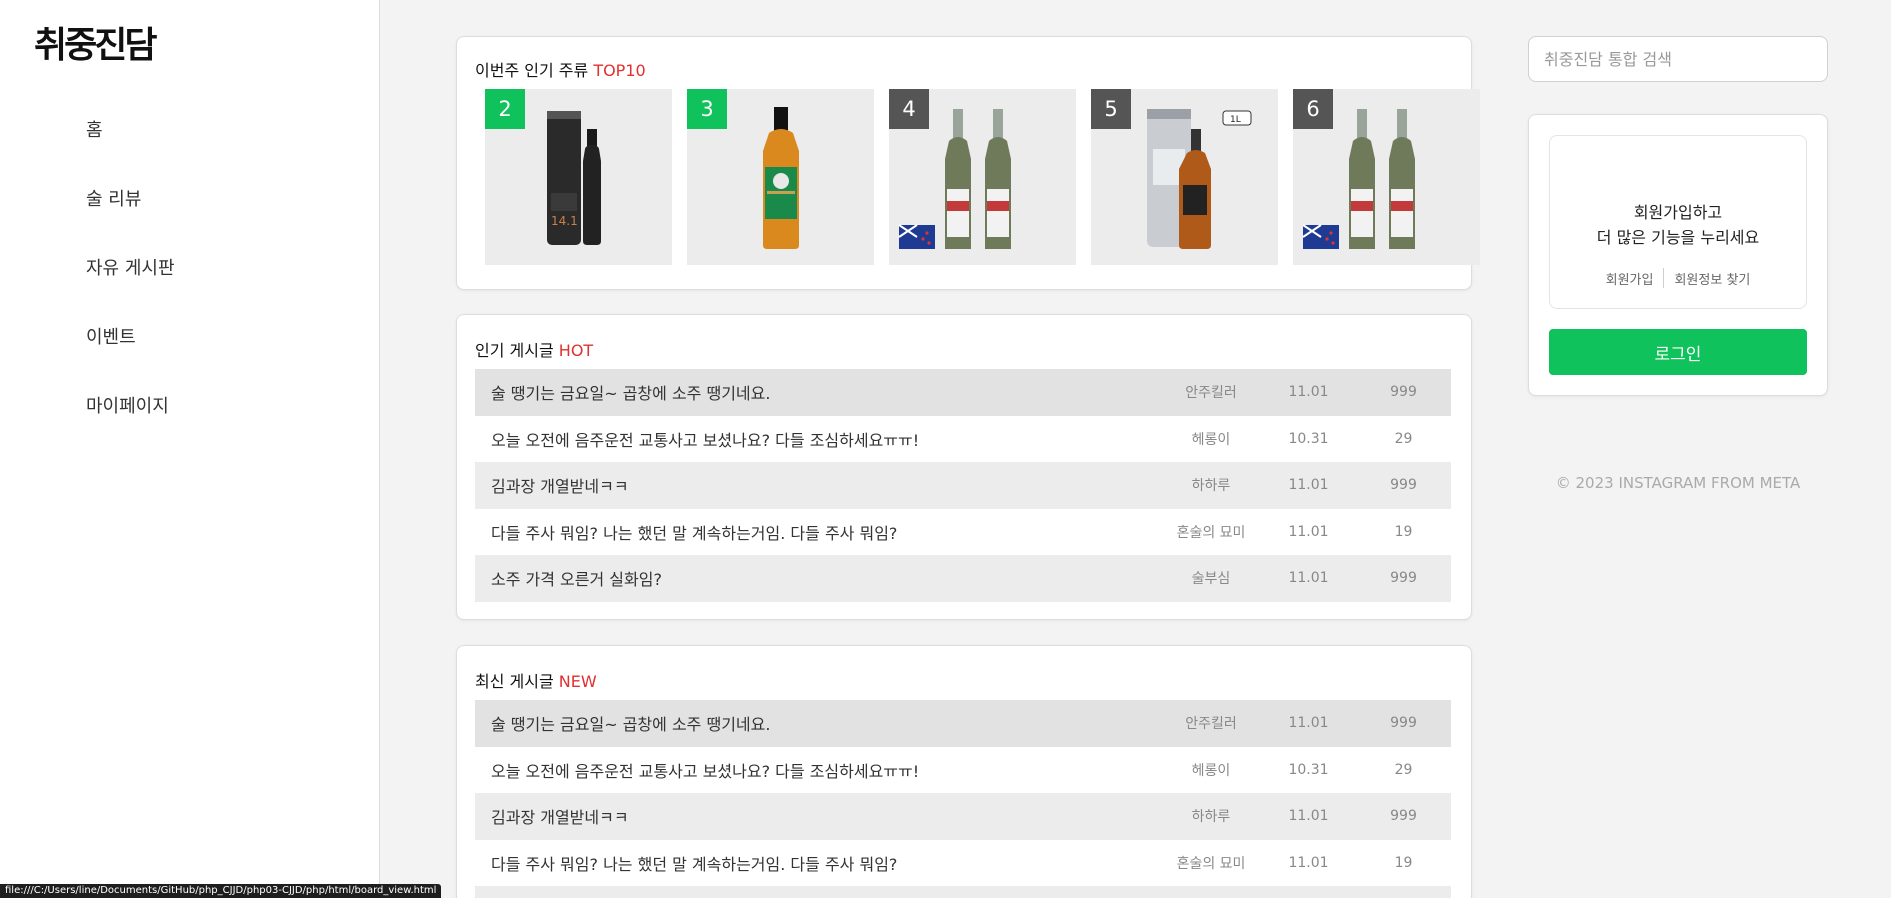 This screenshot has width=1891, height=898. I want to click on new-posts-title: 최신 게시글 NEW, so click(536, 680).